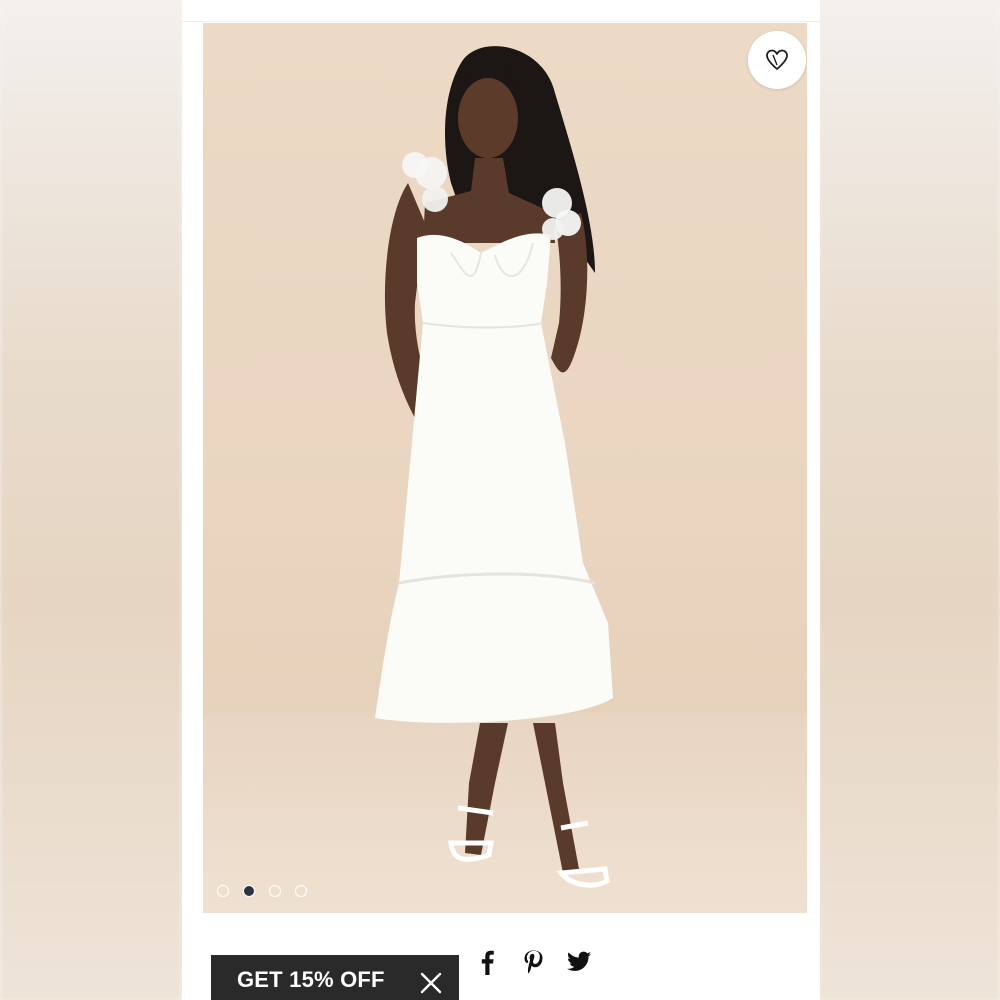 The width and height of the screenshot is (1000, 1000). I want to click on favorite-button, so click(777, 60).